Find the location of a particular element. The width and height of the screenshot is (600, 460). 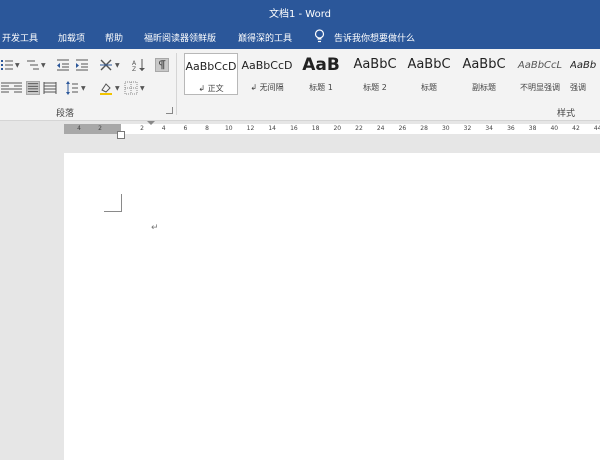

ruler-label: 18 is located at coordinates (315, 128).